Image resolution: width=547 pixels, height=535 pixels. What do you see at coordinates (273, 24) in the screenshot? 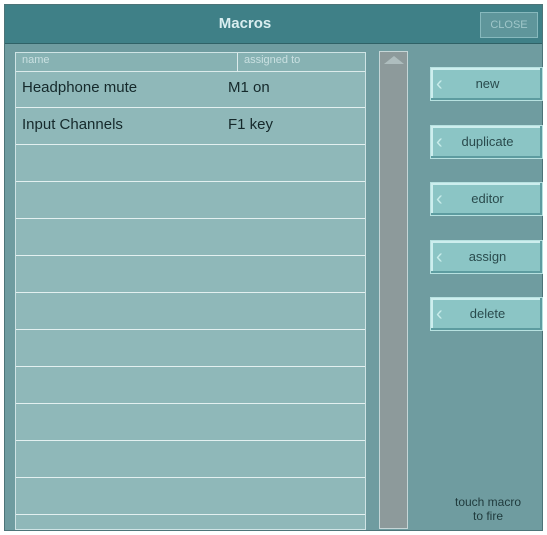
I see `title-bar: Macros CLOSE` at bounding box center [273, 24].